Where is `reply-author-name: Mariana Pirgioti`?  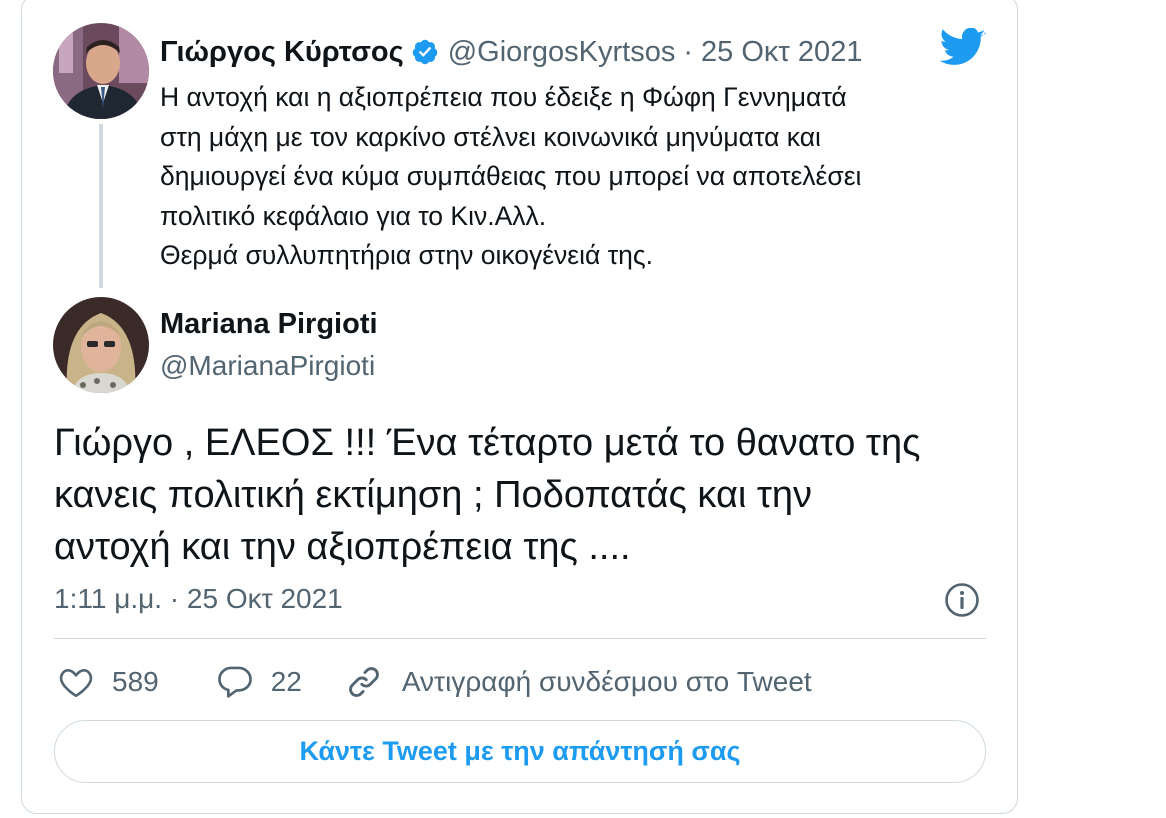 reply-author-name: Mariana Pirgioti is located at coordinates (269, 324).